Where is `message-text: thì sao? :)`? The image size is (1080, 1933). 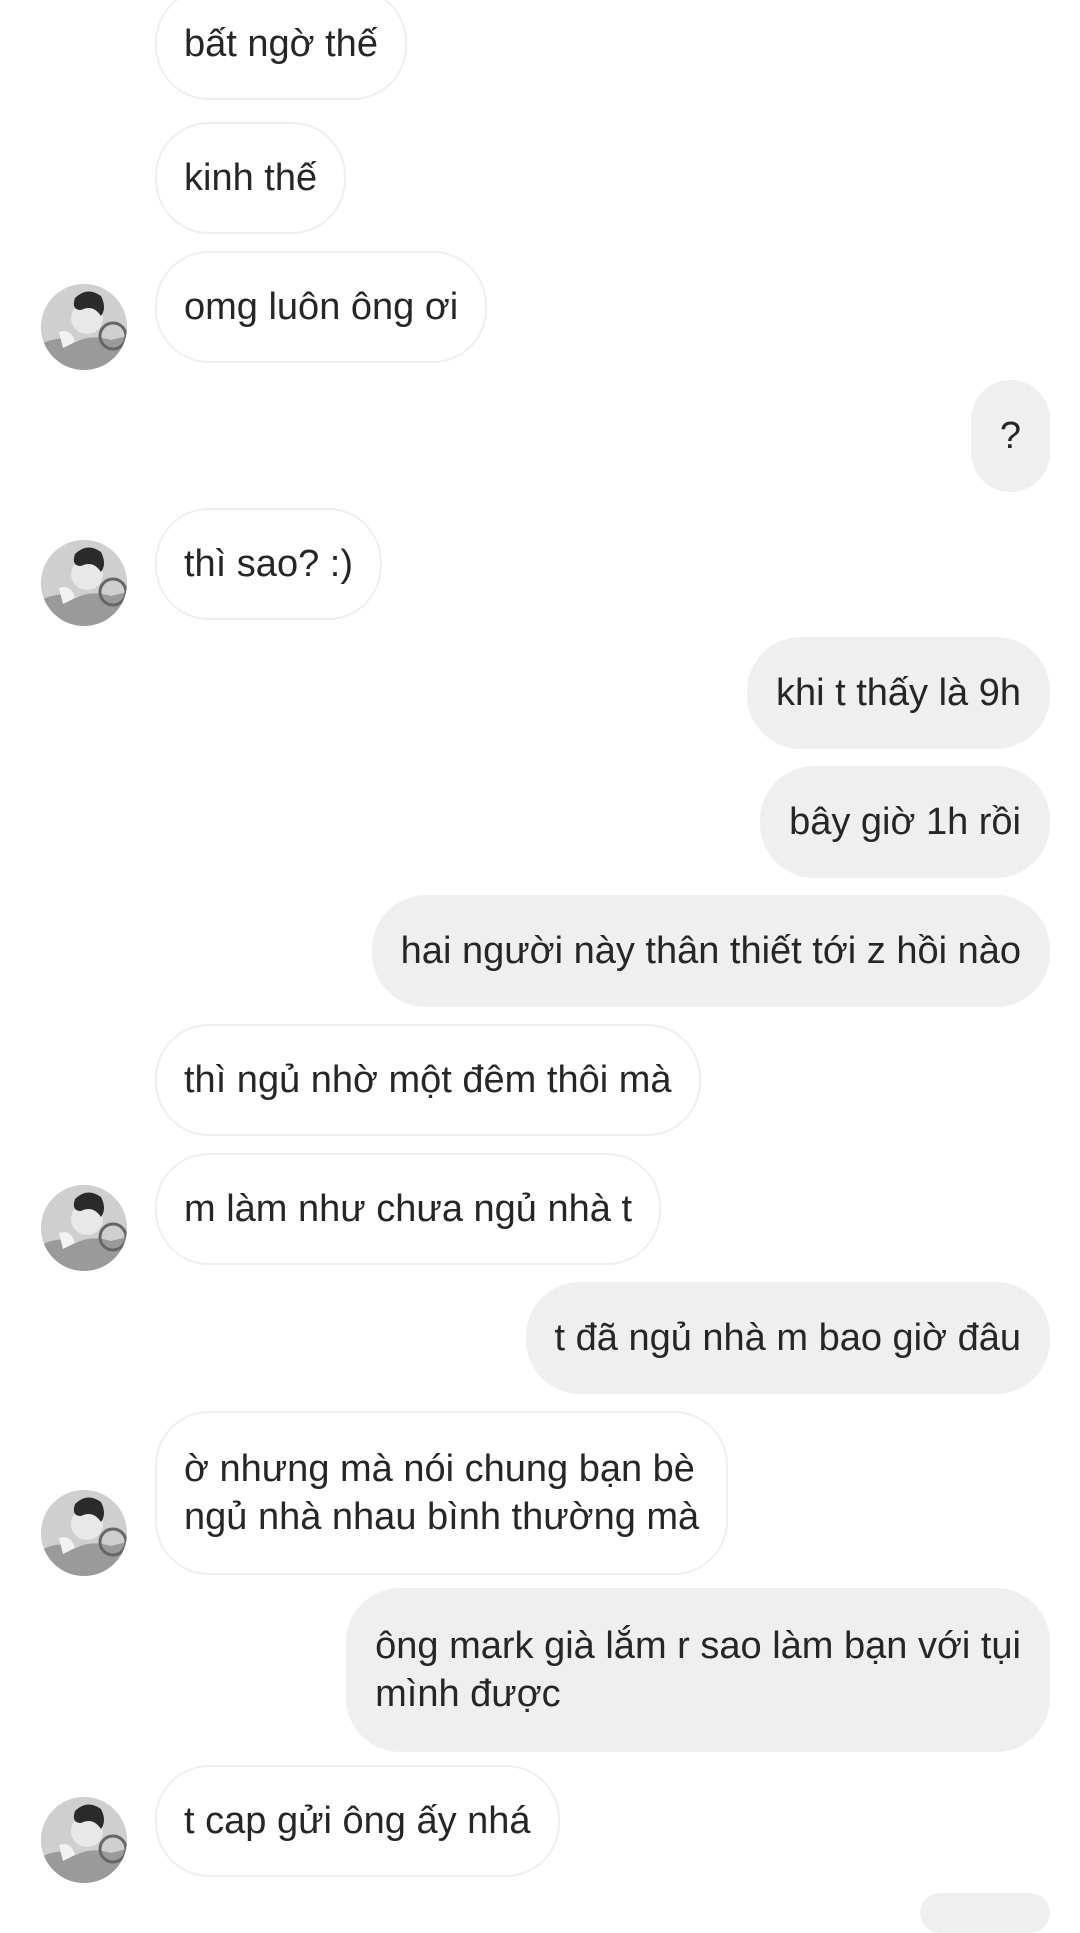 message-text: thì sao? :) is located at coordinates (268, 564).